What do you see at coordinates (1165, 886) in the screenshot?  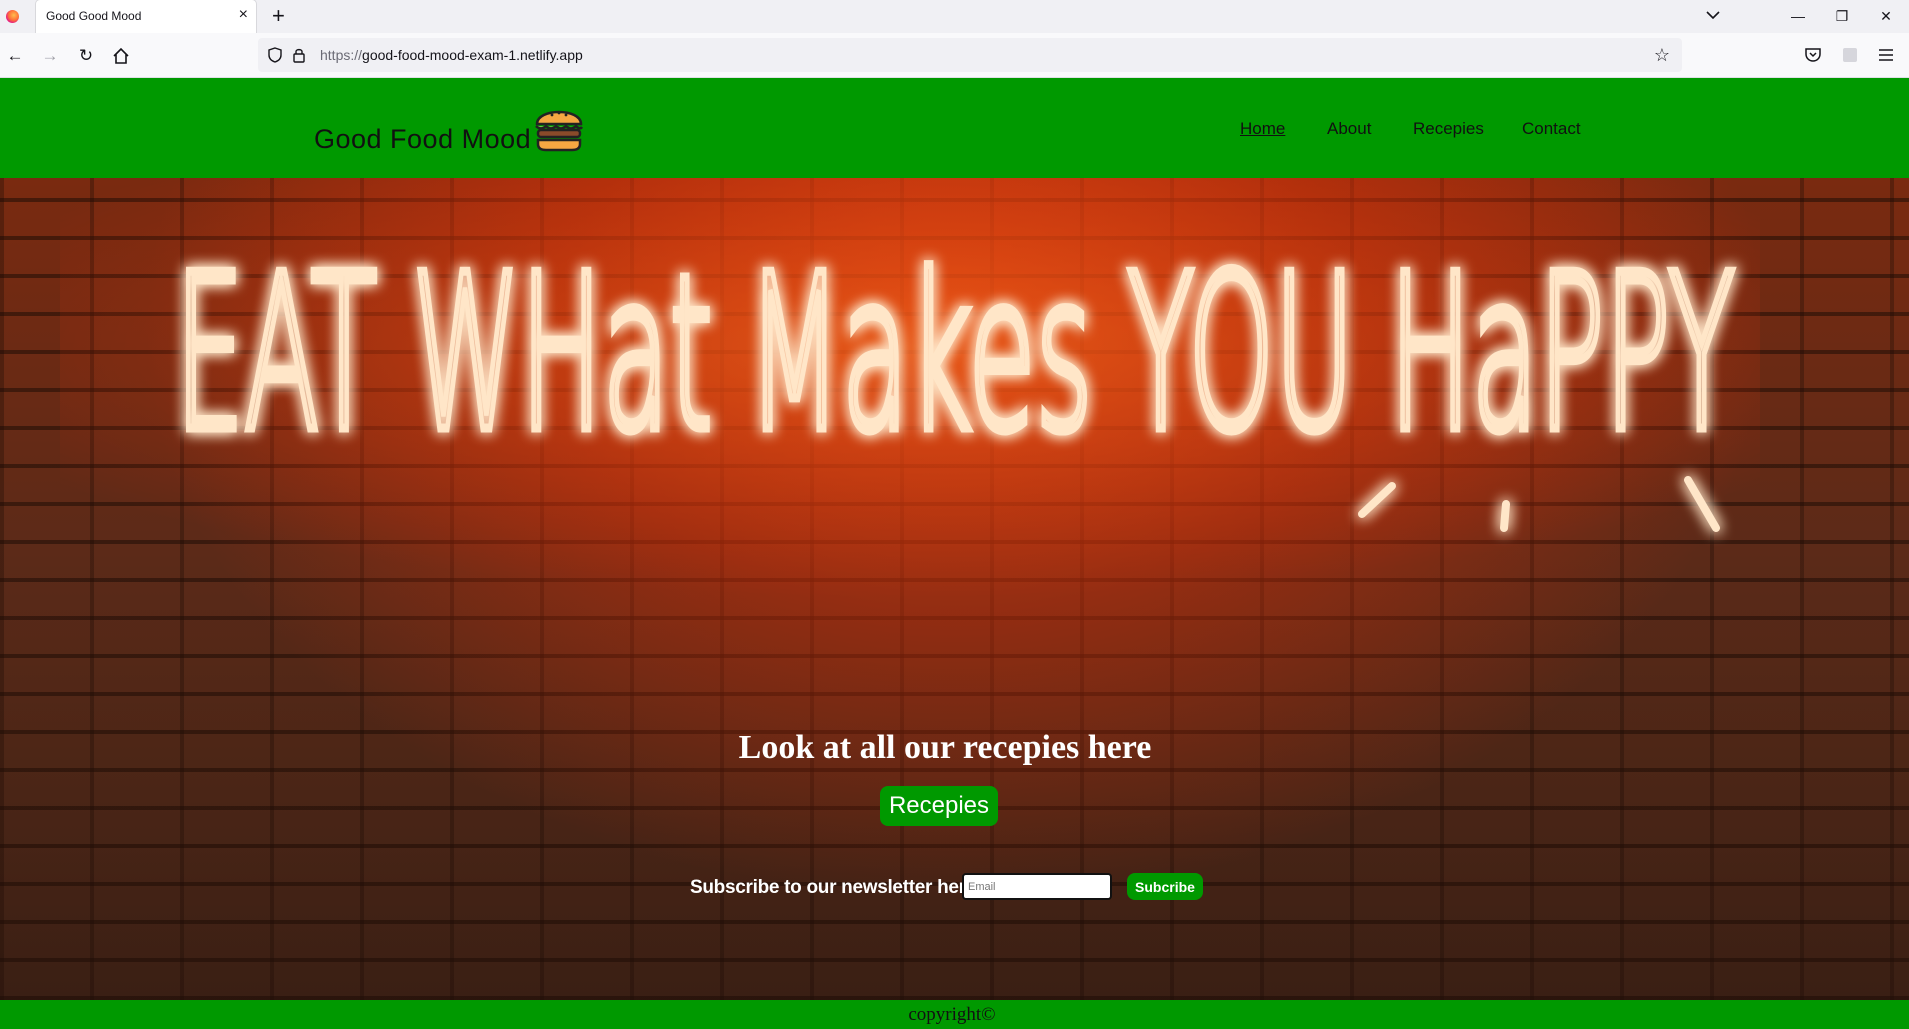 I see `subscribe-button: Subcribe` at bounding box center [1165, 886].